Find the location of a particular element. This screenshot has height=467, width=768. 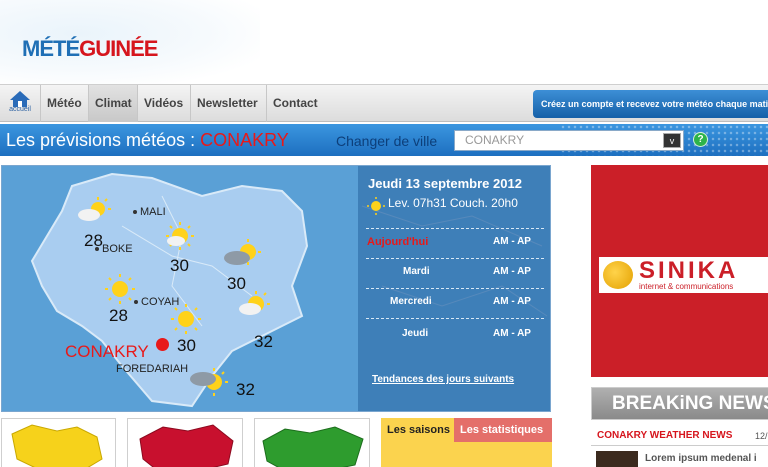

nav-item-videos: Vidéos is located at coordinates (163, 103).